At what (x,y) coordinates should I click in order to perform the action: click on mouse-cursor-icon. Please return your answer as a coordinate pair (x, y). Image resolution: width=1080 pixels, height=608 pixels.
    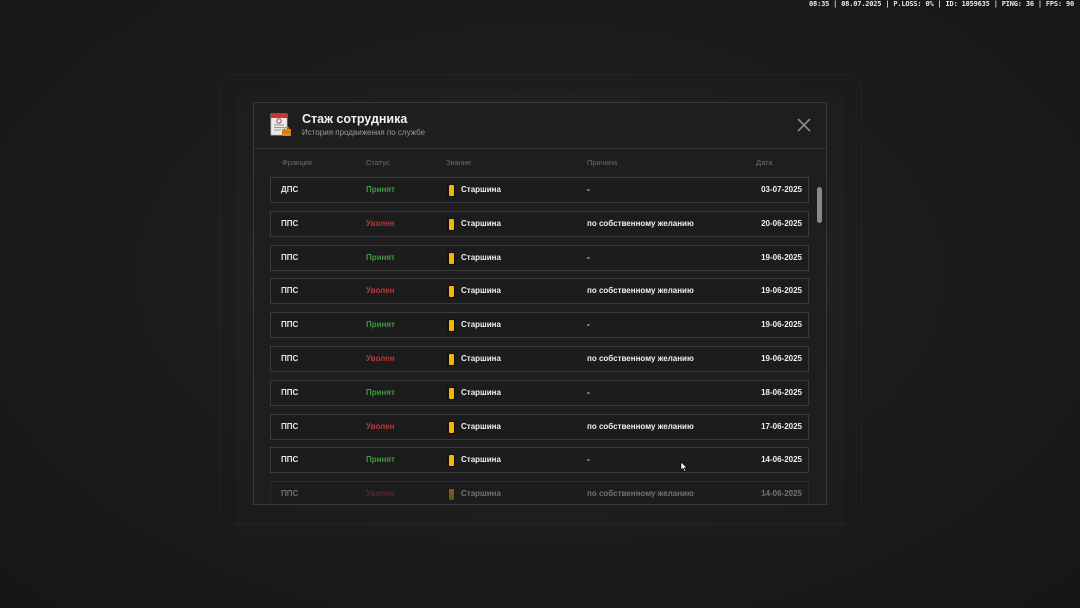
    Looking at the image, I should click on (685, 466).